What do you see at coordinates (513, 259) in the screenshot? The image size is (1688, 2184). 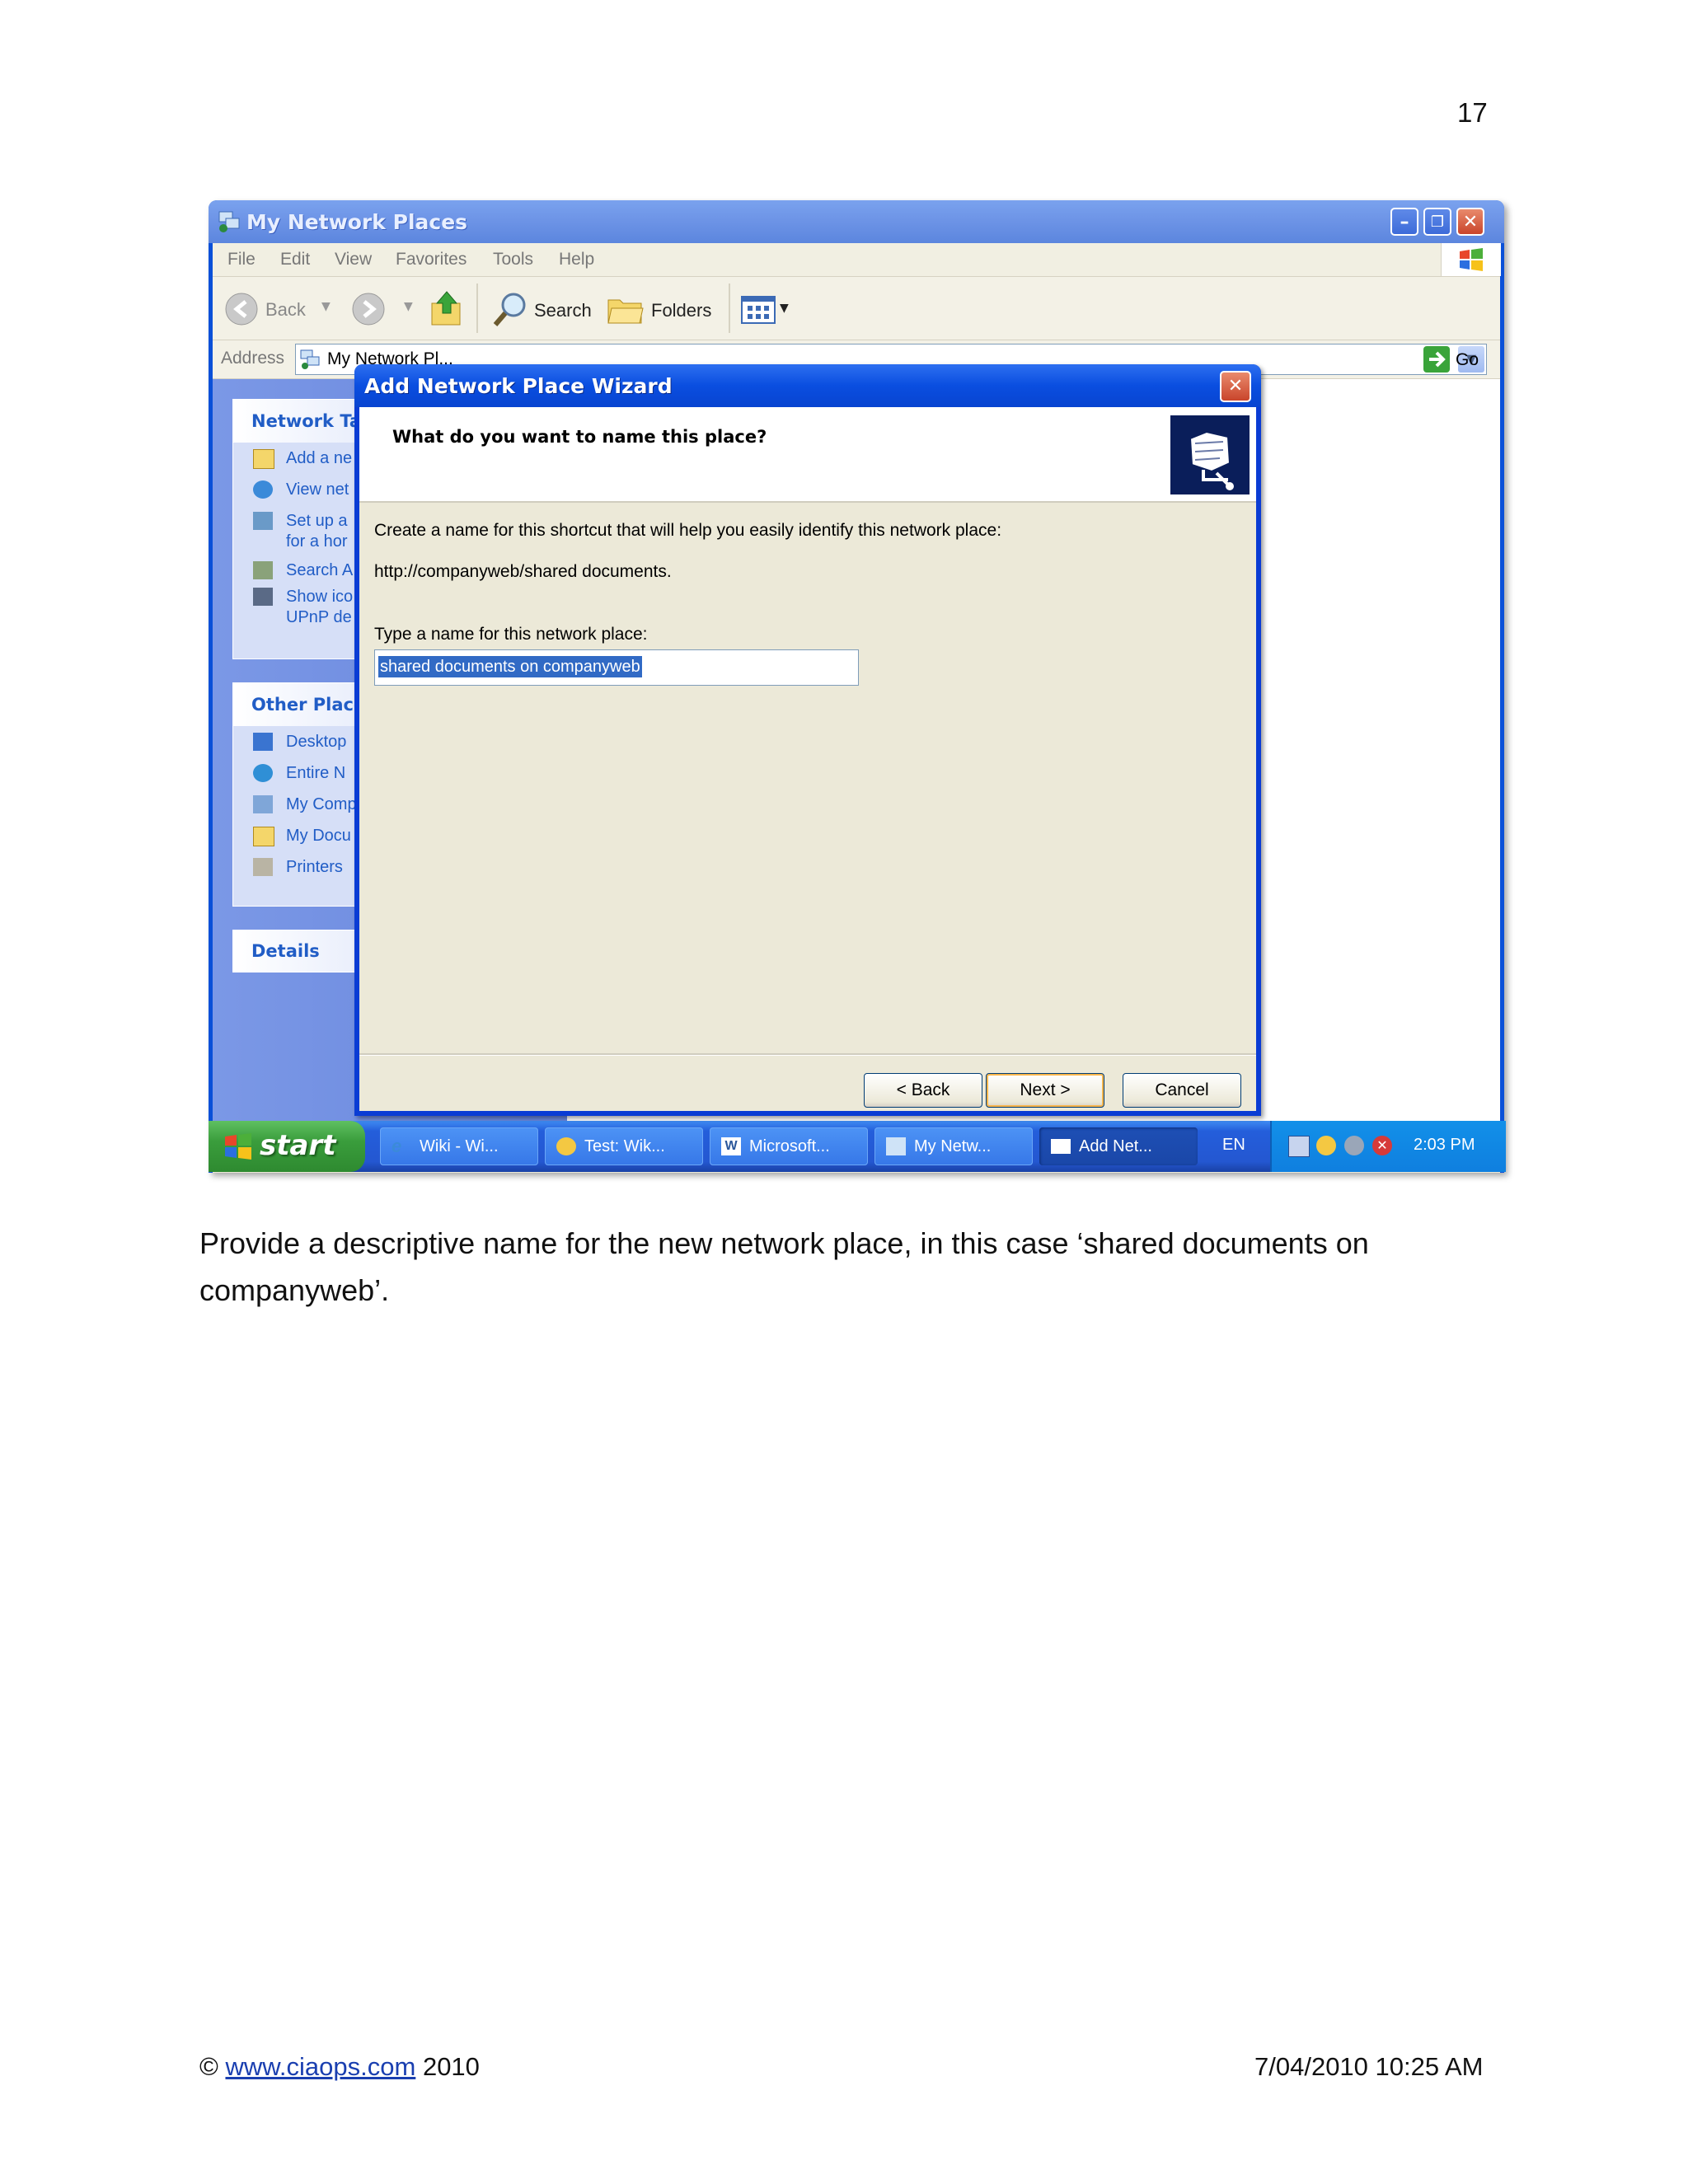 I see `menu-tools: Tools` at bounding box center [513, 259].